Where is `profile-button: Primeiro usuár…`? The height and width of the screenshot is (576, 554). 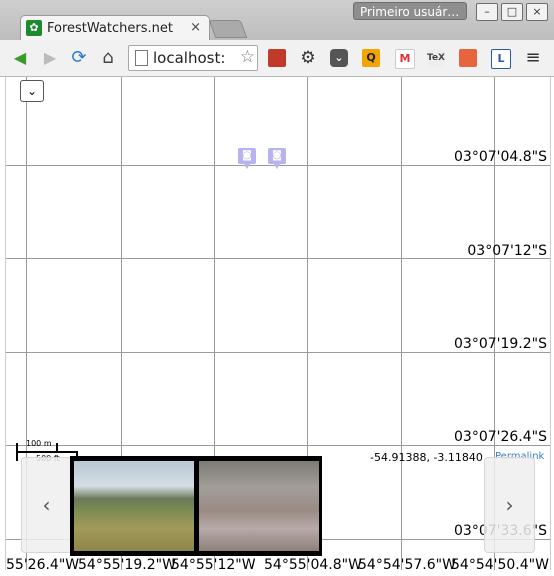 profile-button: Primeiro usuár… is located at coordinates (410, 11).